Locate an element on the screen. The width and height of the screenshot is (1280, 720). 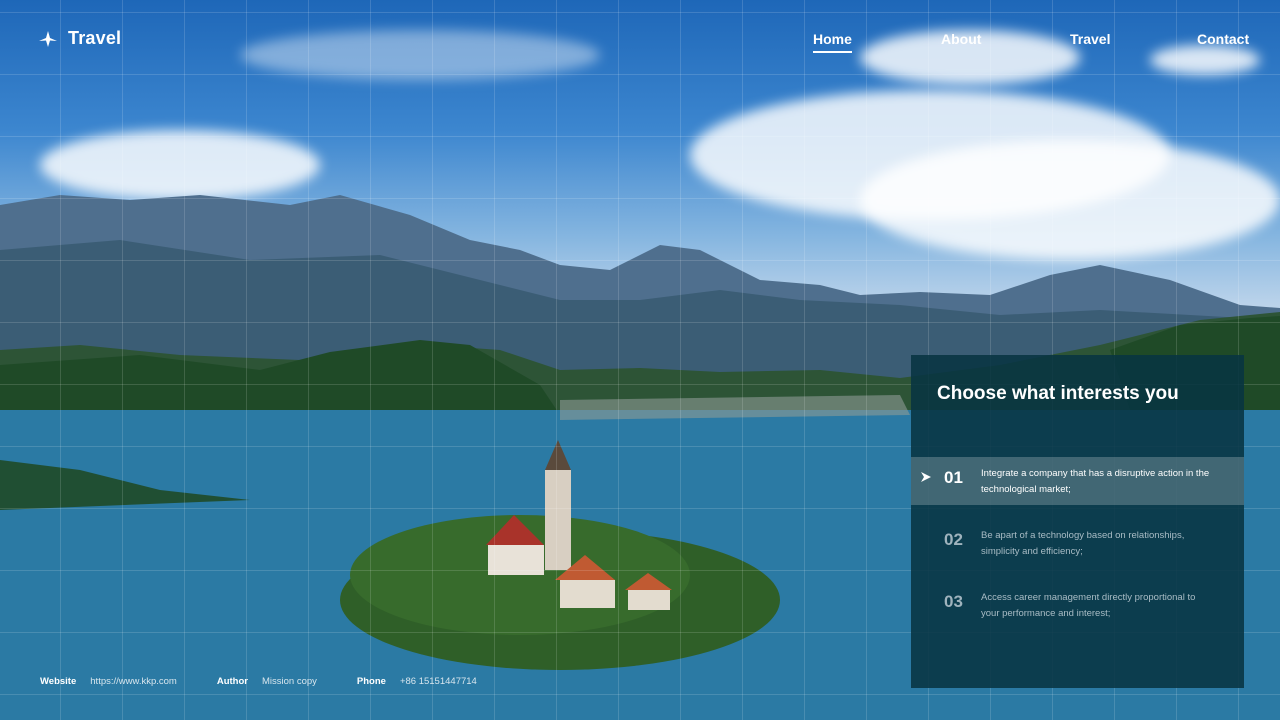
nav-home: Home is located at coordinates (832, 42).